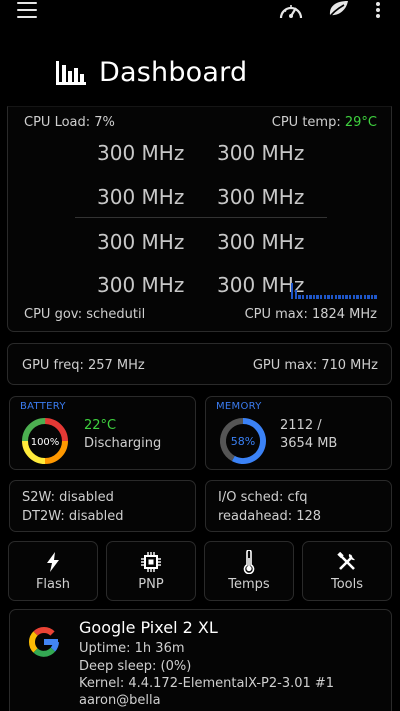 This screenshot has width=400, height=711. I want to click on battery-ring: 100%, so click(45, 441).